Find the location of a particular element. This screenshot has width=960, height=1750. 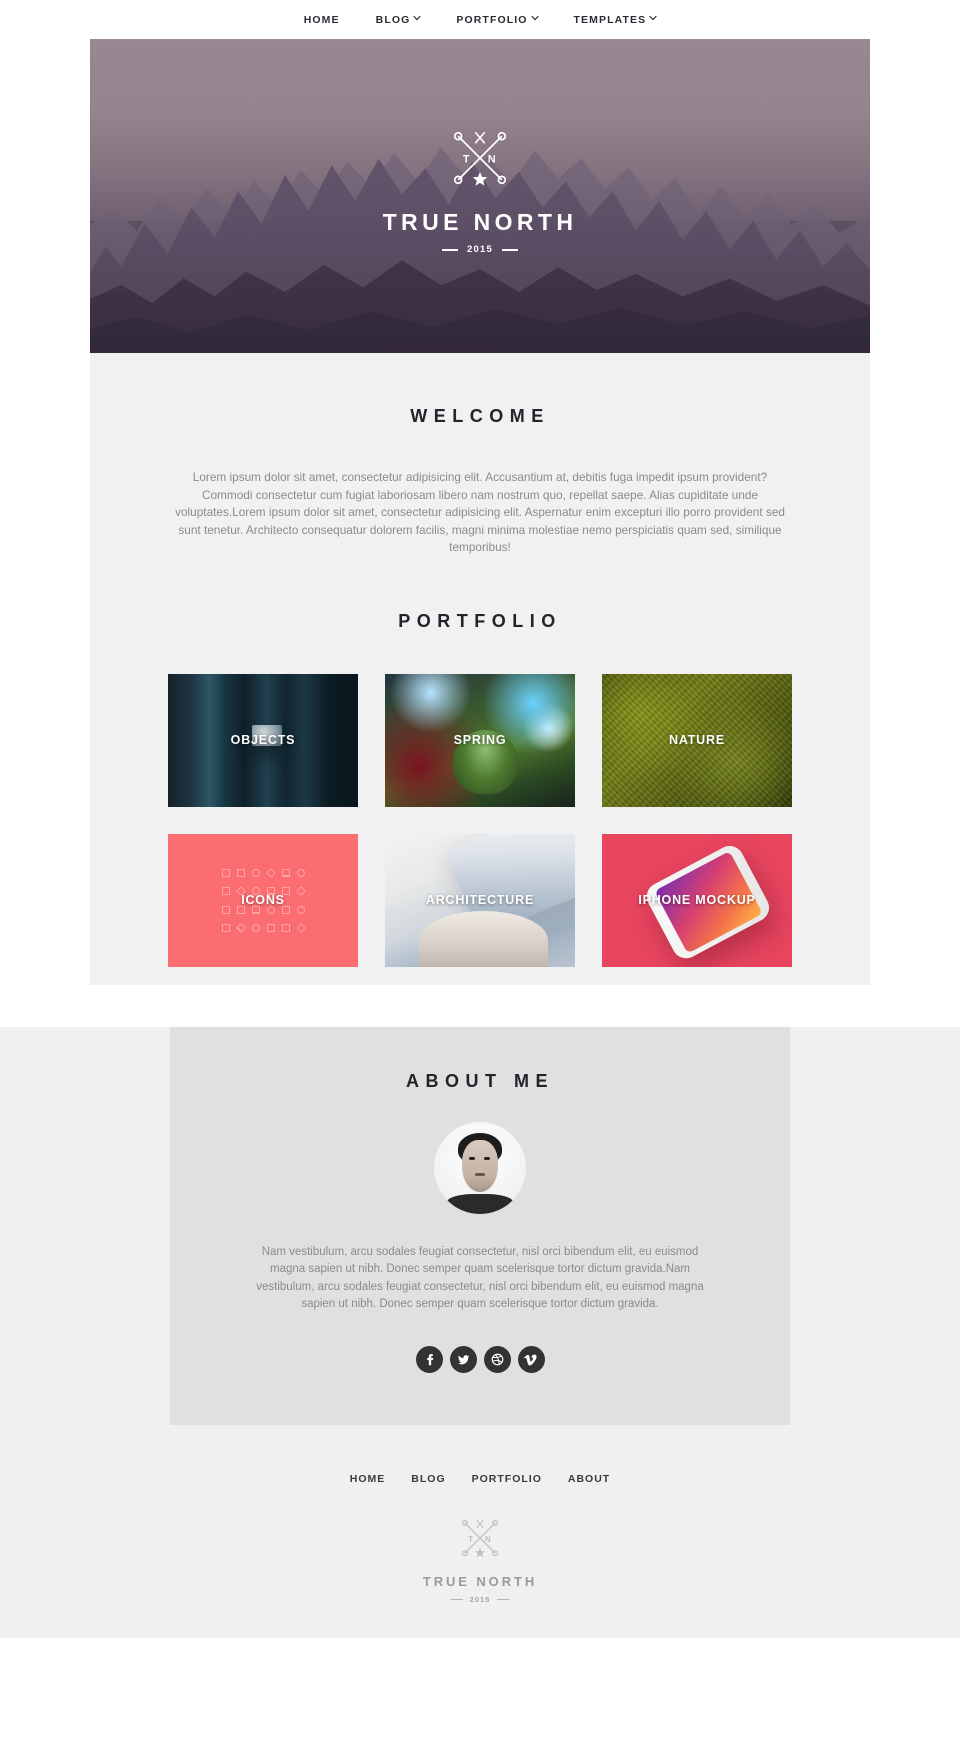

social-link-vimeo is located at coordinates (531, 1359).